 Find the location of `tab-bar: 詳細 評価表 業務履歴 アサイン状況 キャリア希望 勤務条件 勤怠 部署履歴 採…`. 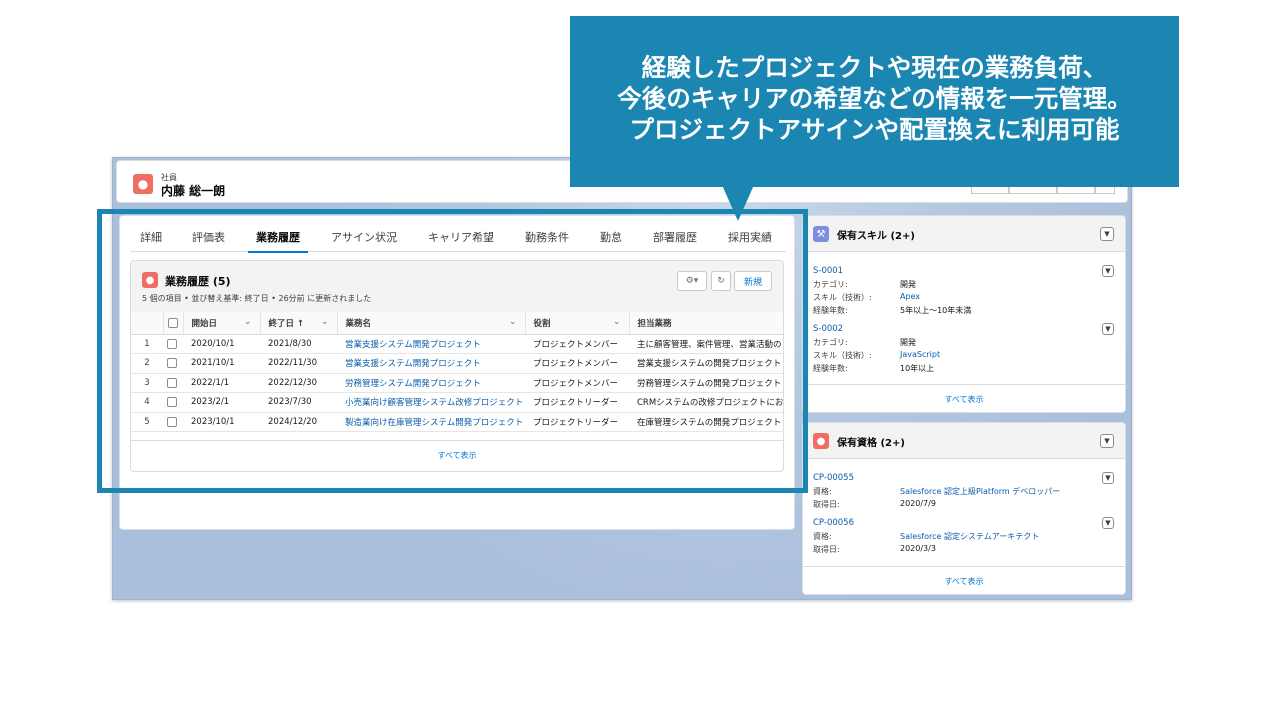

tab-bar: 詳細 評価表 業務履歴 アサイン状況 キャリア希望 勤務条件 勤怠 部署履歴 採… is located at coordinates (458, 240).